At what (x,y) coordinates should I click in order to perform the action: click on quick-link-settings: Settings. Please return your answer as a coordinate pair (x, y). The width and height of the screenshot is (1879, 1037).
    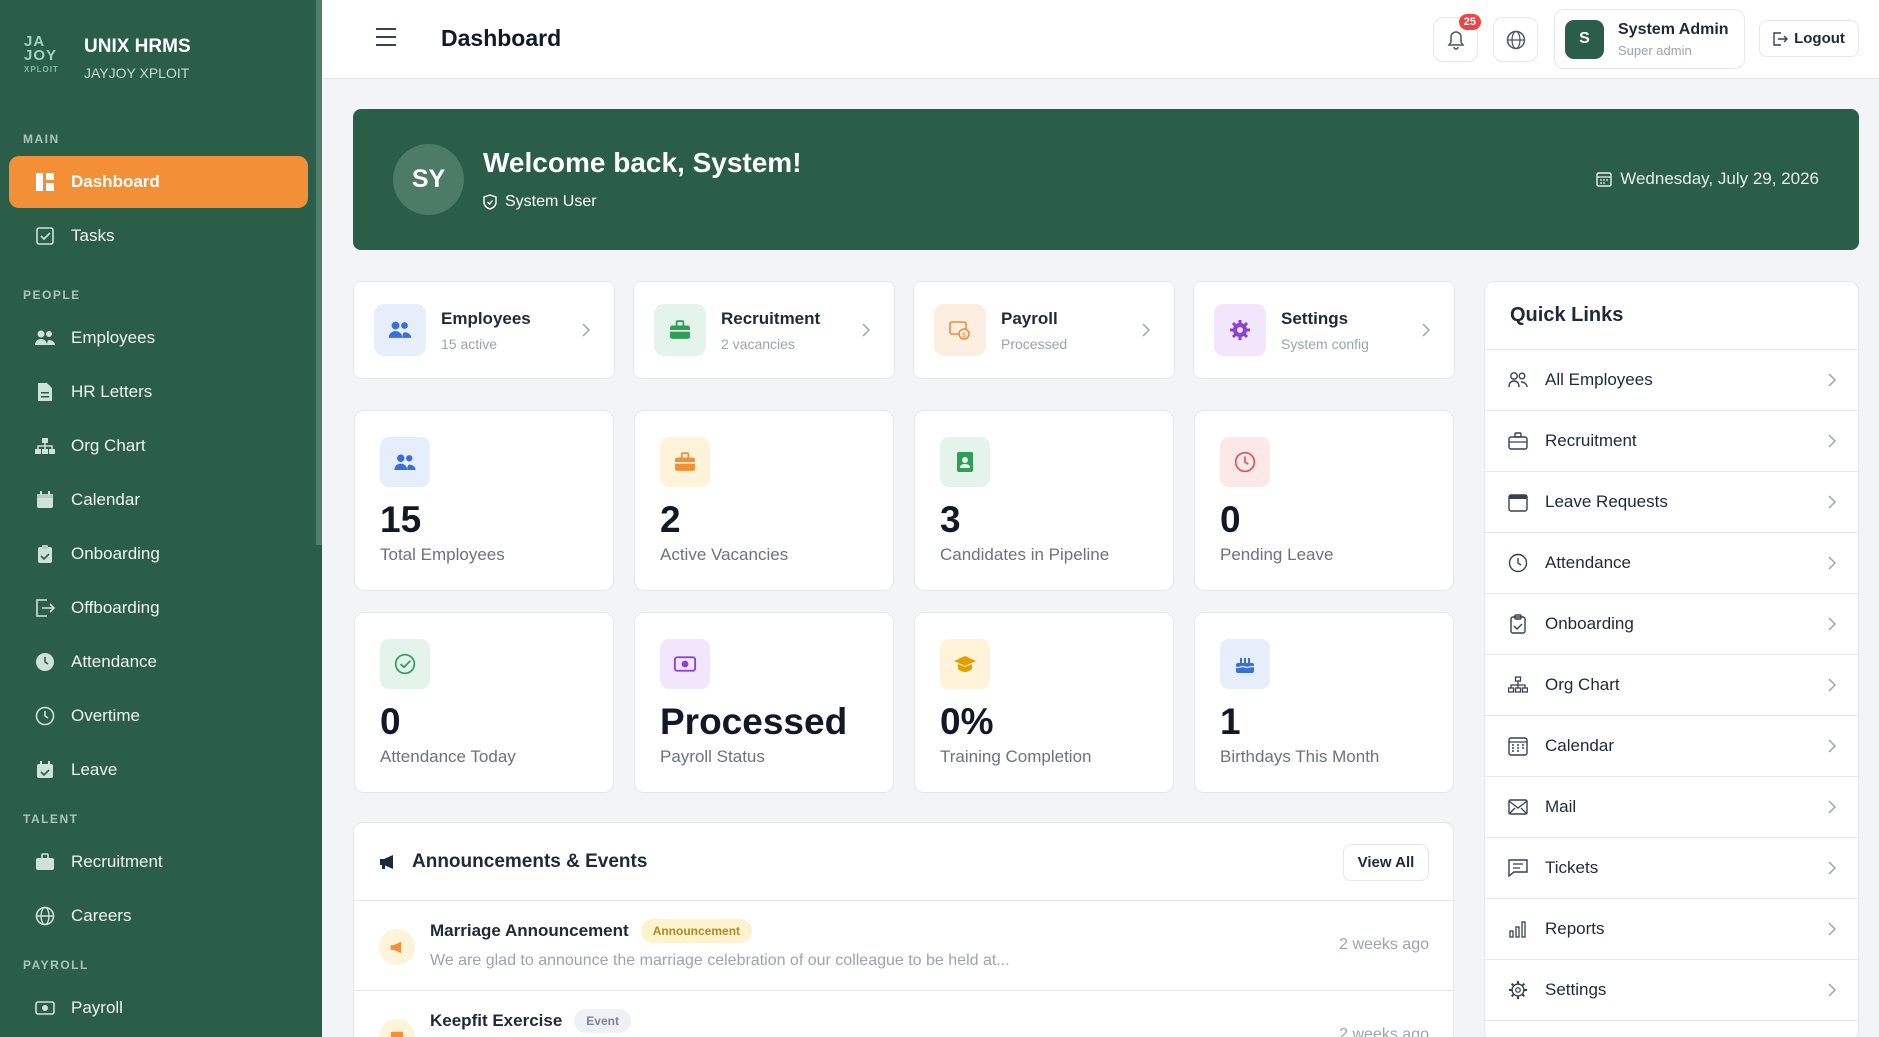
    Looking at the image, I should click on (1671, 990).